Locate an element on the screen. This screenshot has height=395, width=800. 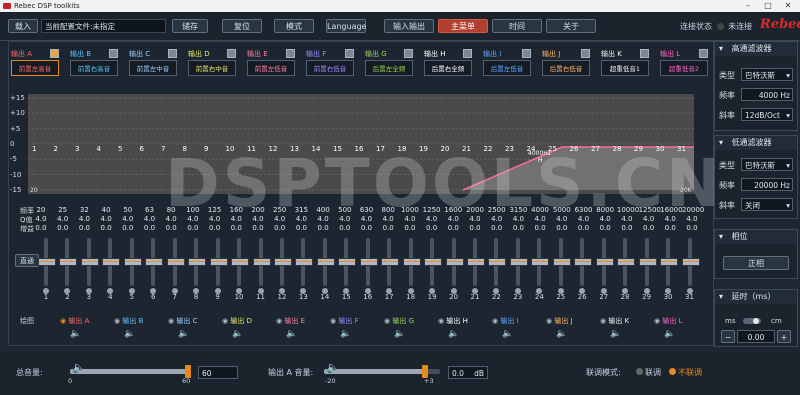
output-channel-4: 输出 E 前置左低音 is located at coordinates (271, 66).